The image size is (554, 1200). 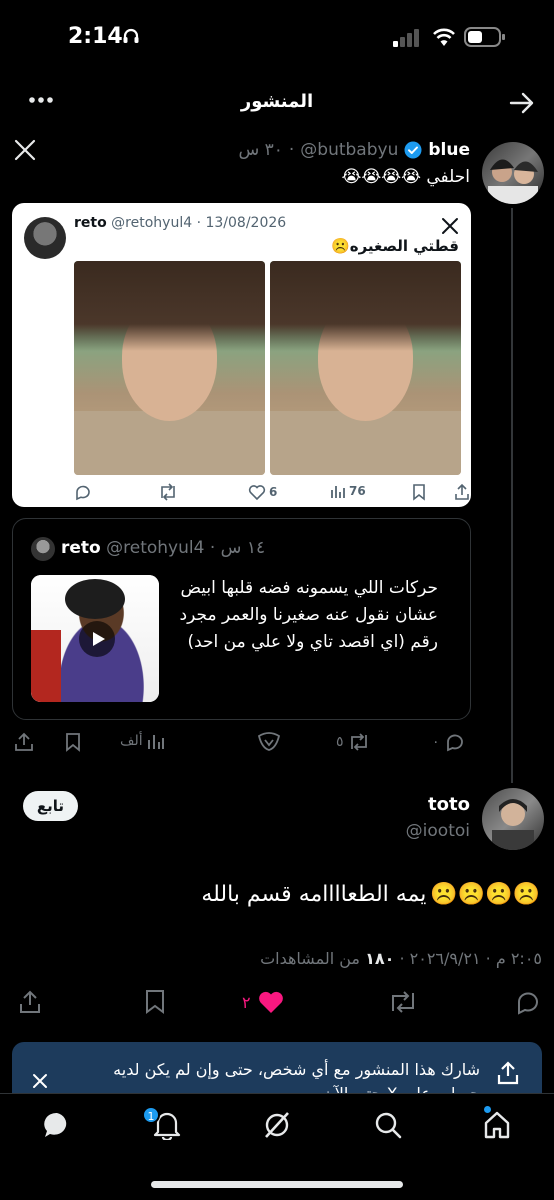 What do you see at coordinates (262, 492) in the screenshot?
I see `like-count: 6` at bounding box center [262, 492].